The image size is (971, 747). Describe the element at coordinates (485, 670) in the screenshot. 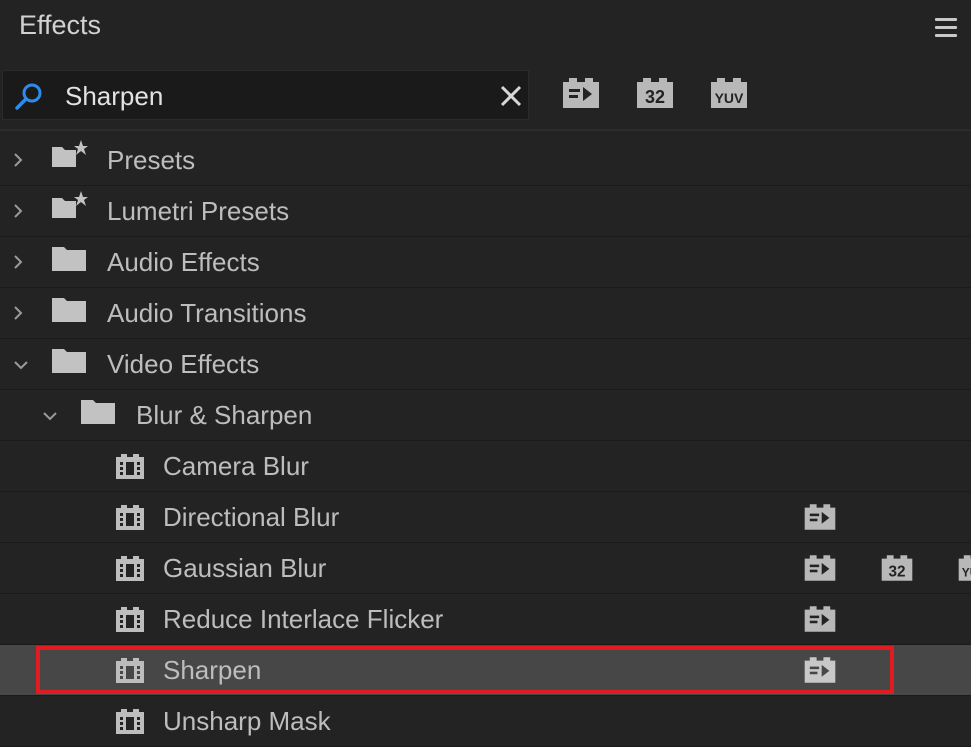

I see `tree-effect-sharpen: Sharpen` at that location.